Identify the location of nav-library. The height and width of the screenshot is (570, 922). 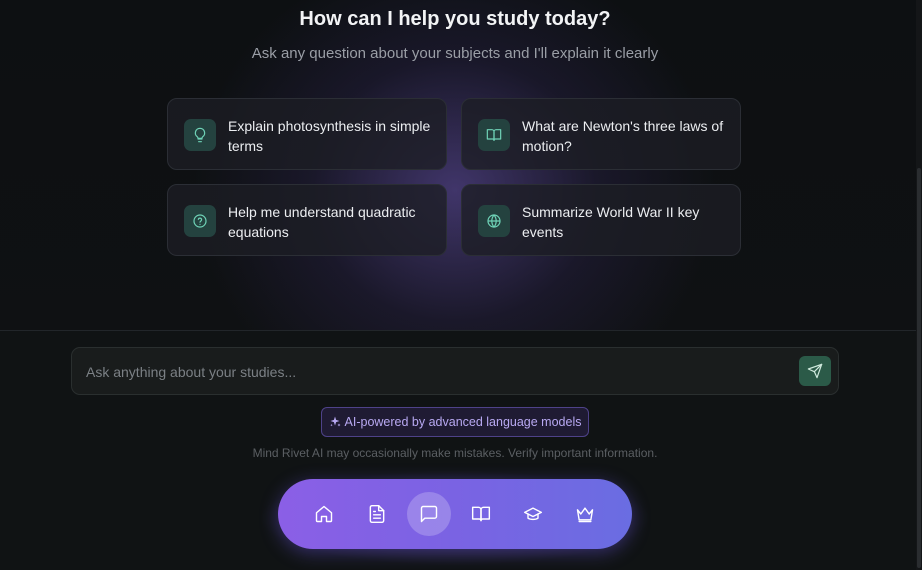
(481, 514).